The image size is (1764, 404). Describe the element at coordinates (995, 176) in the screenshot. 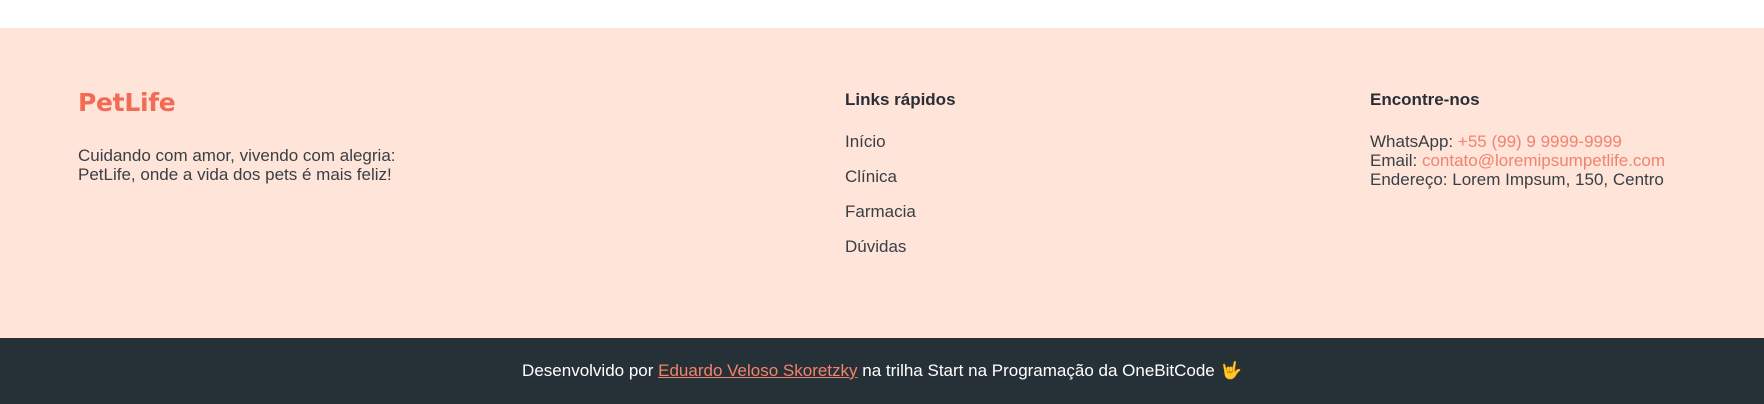

I see `quick-link-clinica: Clínica` at that location.